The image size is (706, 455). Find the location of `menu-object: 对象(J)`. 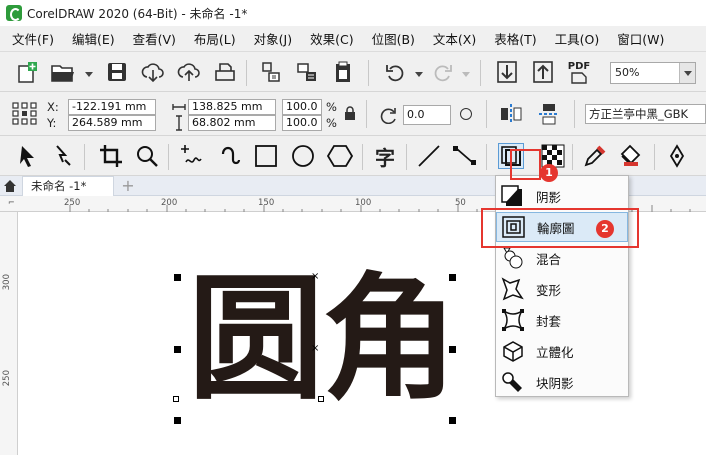

menu-object: 对象(J) is located at coordinates (273, 38).